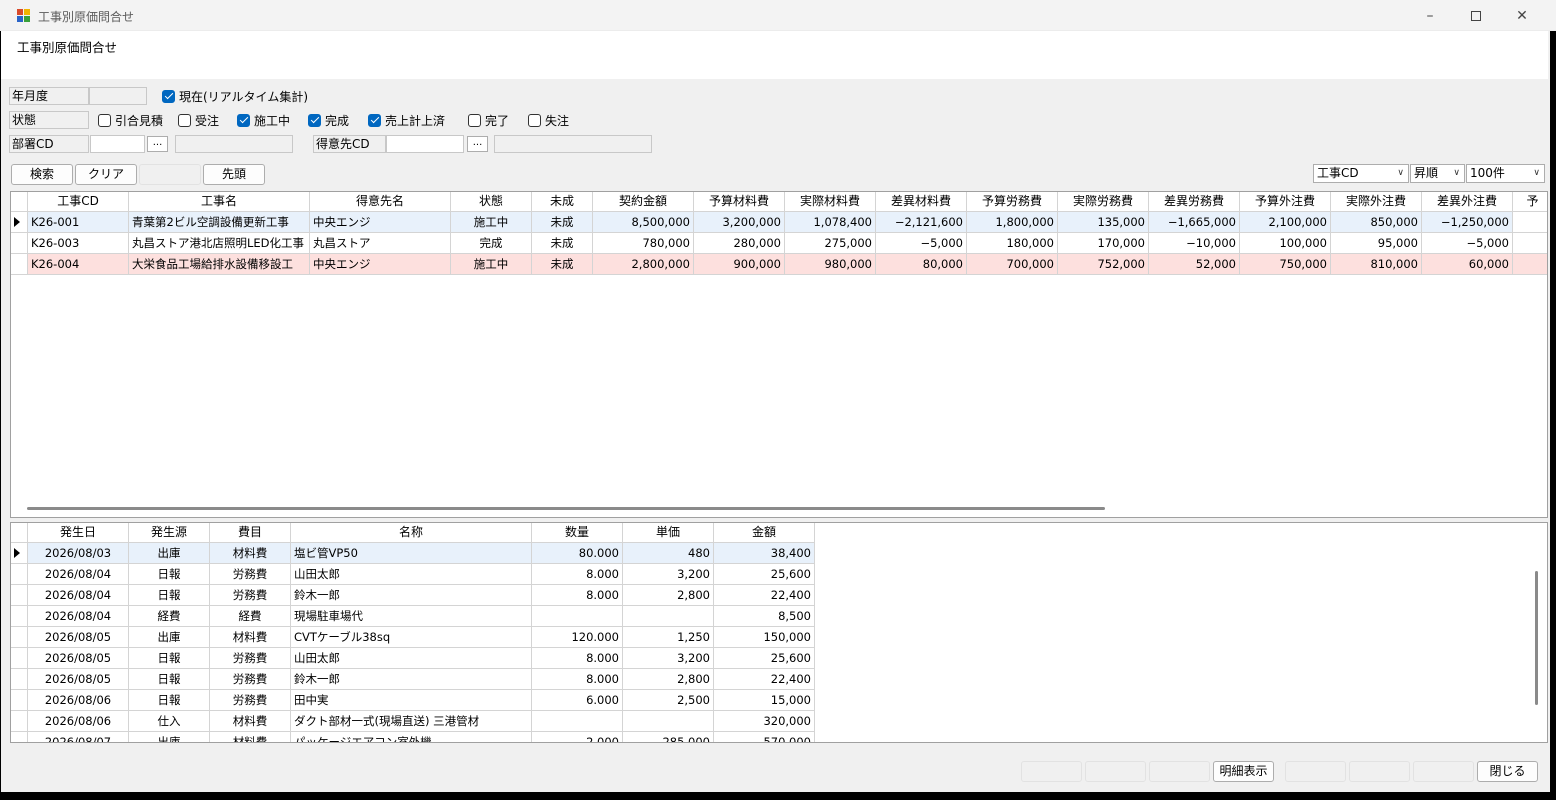 The width and height of the screenshot is (1556, 800). I want to click on column-header: 名称, so click(411, 533).